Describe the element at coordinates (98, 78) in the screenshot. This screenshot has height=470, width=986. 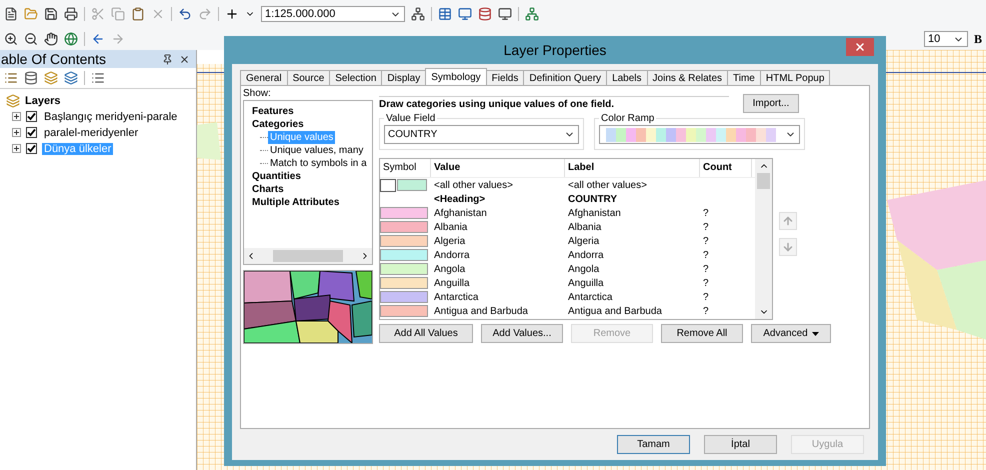
I see `options-icon` at that location.